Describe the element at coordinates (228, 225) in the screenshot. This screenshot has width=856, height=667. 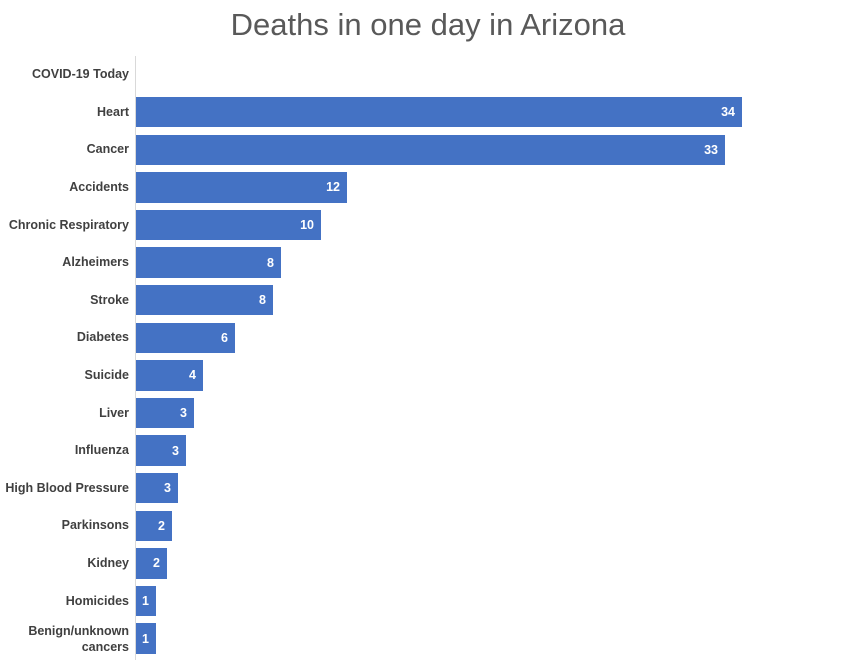
I see `bar: 10` at that location.